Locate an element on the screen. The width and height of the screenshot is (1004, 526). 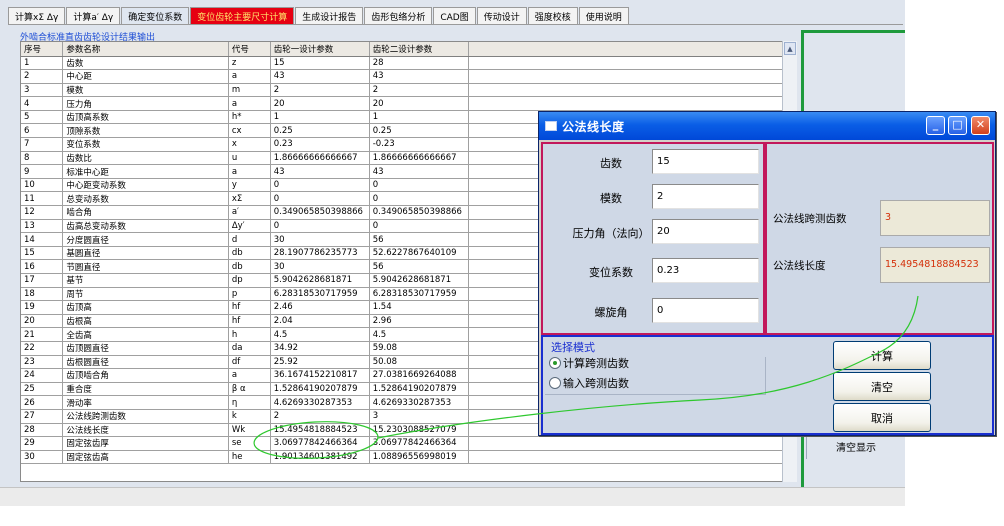
table-cell: 27.0381669264088 is located at coordinates (419, 375).